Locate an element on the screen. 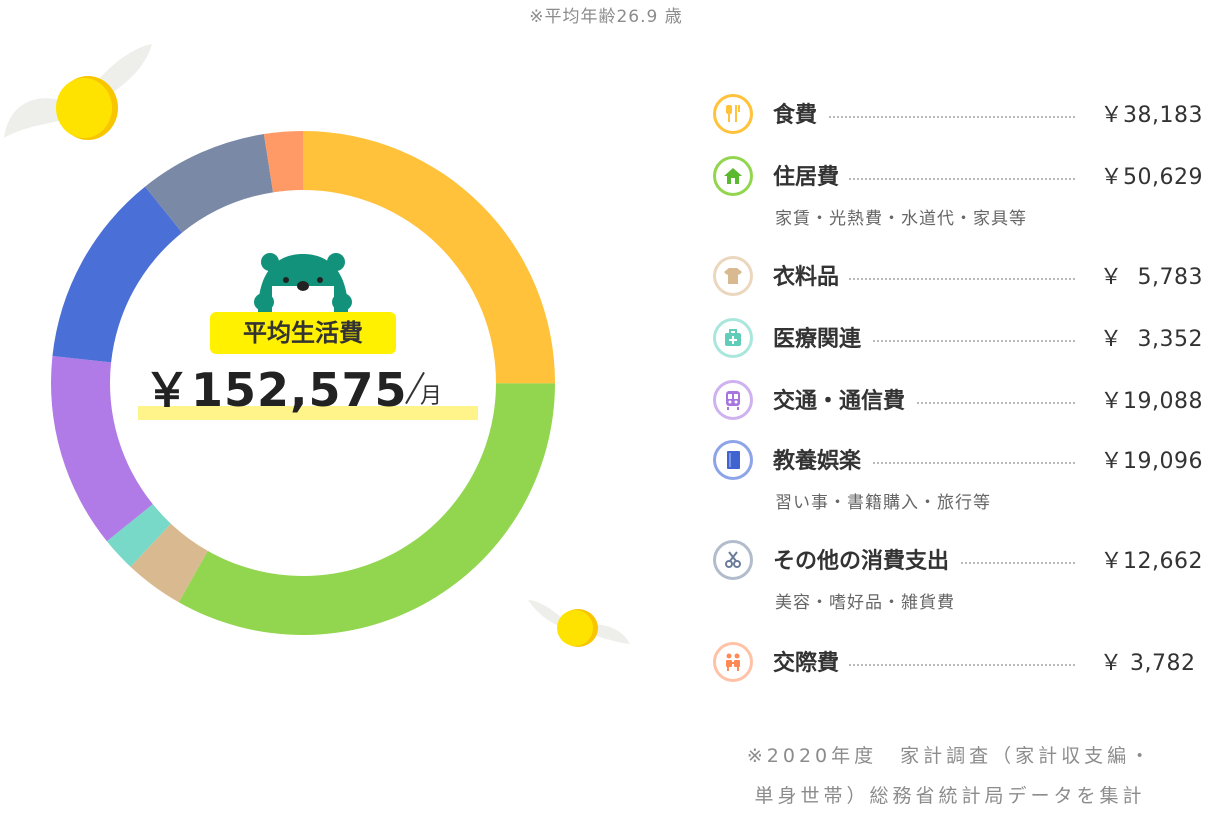  legend-item-housing: 住居費 ￥50,629 is located at coordinates (958, 178).